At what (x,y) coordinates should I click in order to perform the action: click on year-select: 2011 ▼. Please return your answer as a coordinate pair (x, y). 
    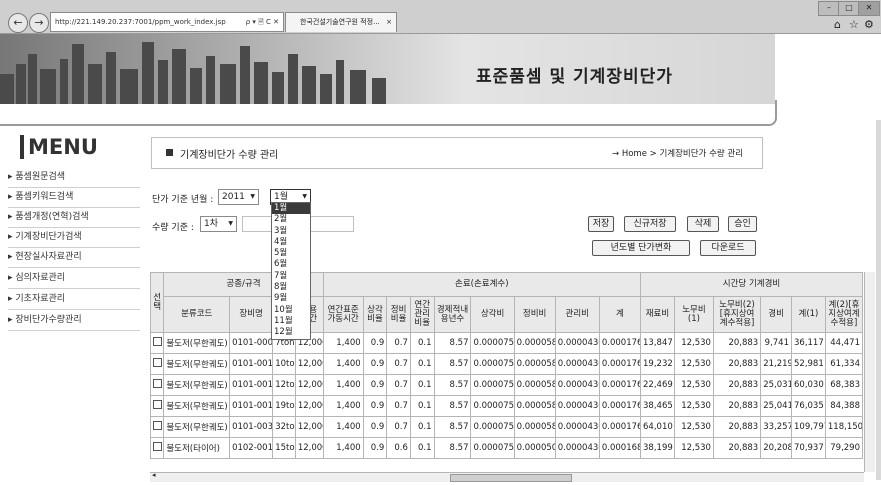
    Looking at the image, I should click on (238, 197).